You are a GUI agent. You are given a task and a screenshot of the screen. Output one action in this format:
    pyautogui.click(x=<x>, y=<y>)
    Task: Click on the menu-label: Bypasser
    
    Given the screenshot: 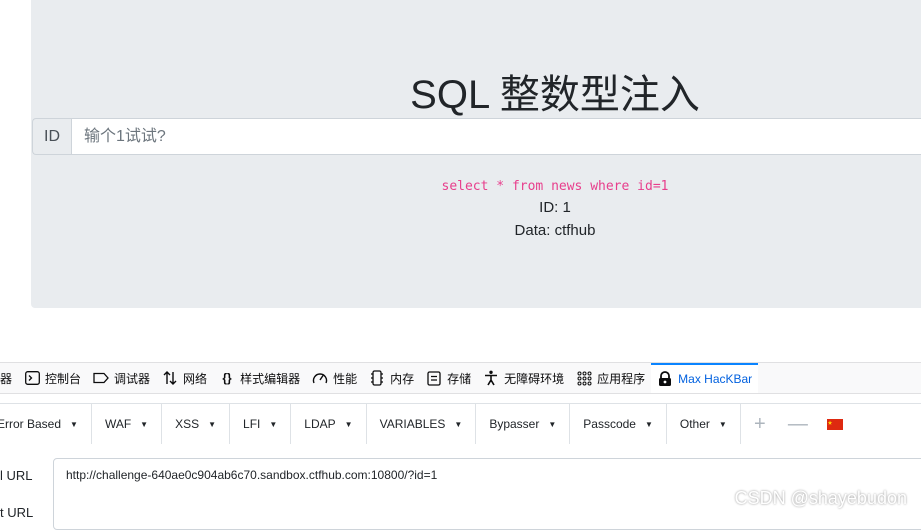 What is the action you would take?
    pyautogui.click(x=514, y=424)
    